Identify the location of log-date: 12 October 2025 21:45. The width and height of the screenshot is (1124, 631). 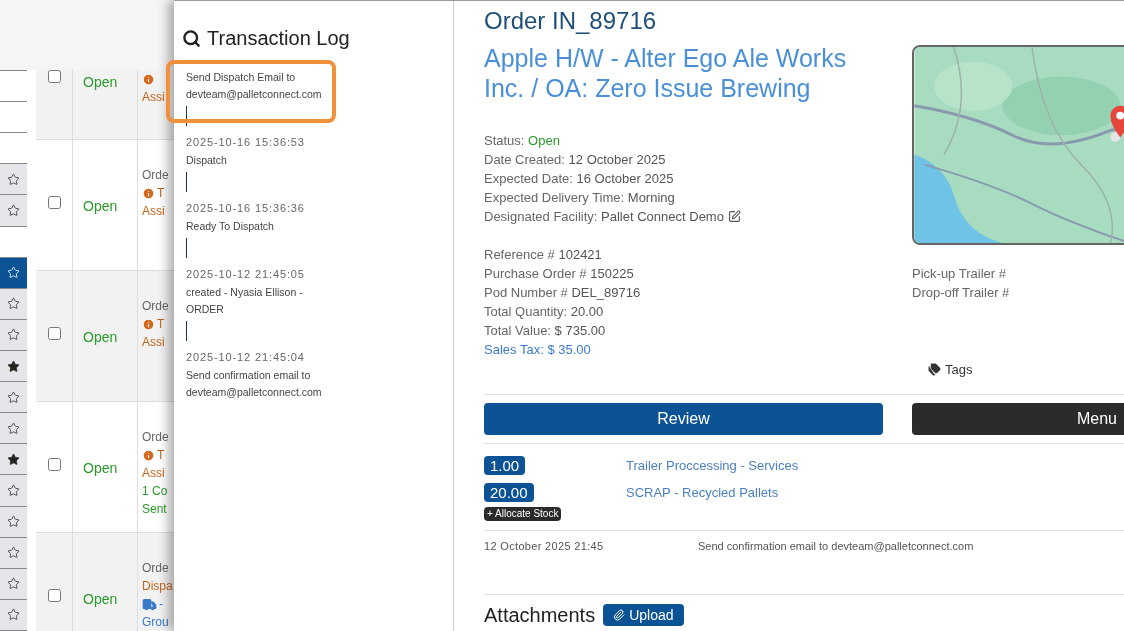
(544, 546).